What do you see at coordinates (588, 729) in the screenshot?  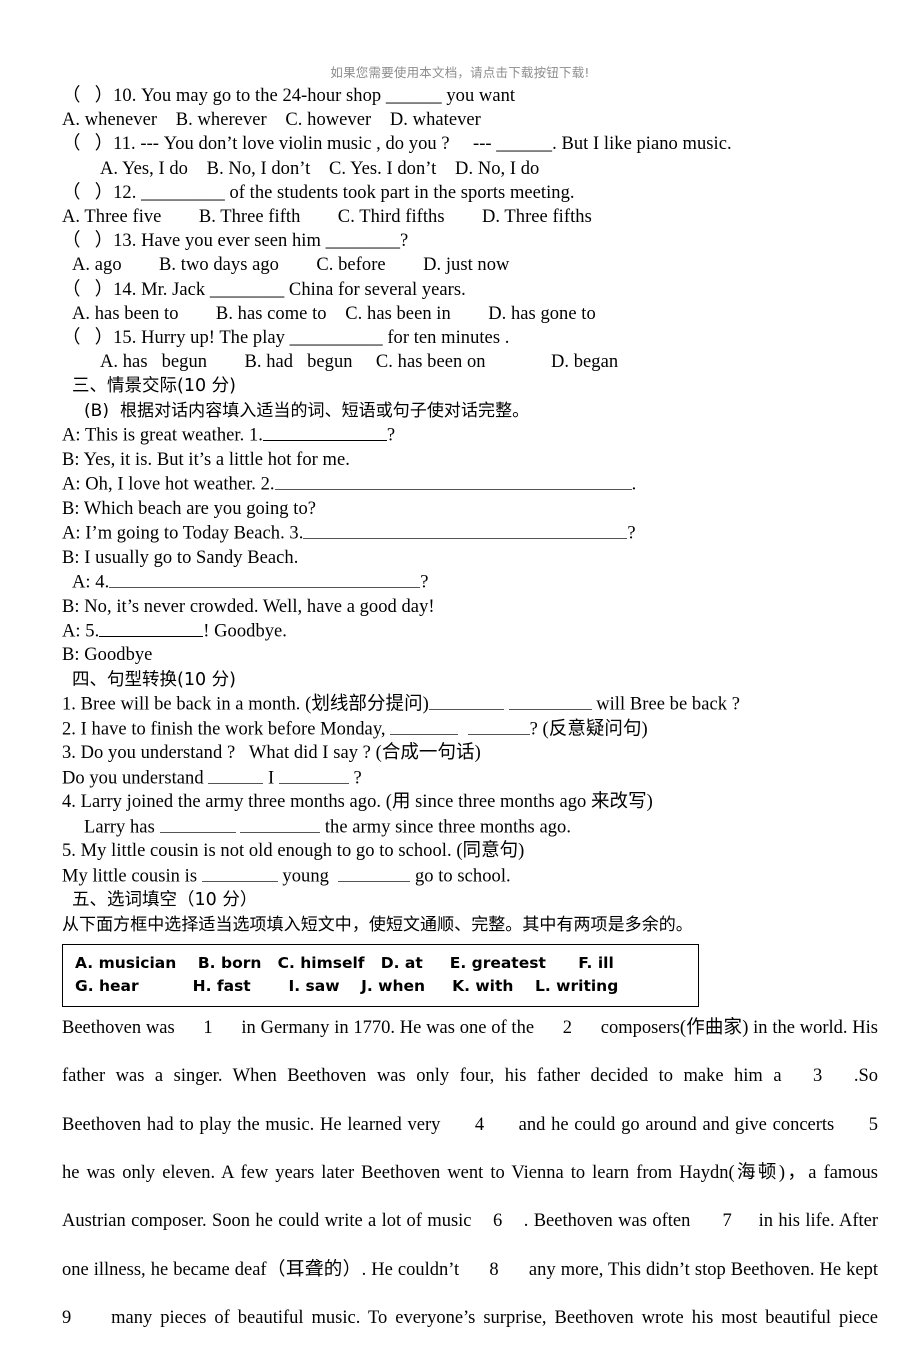 I see `transform-item-2-tail: ? (反意疑问句)` at bounding box center [588, 729].